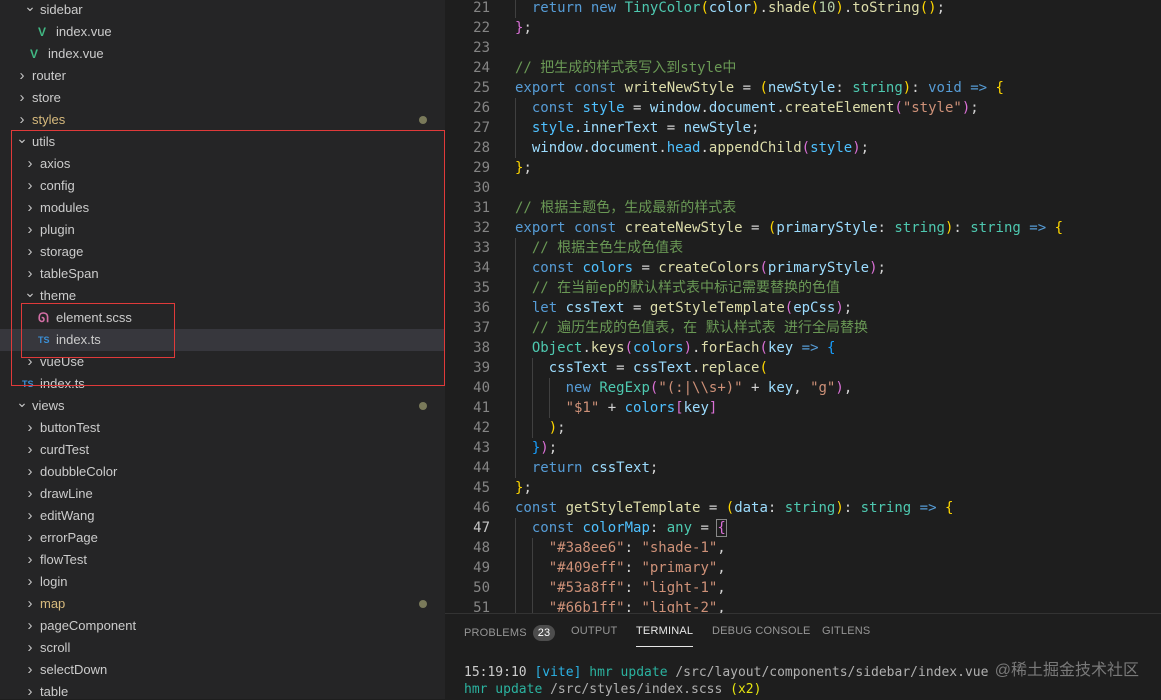  Describe the element at coordinates (594, 631) in the screenshot. I see `tab-output: OUTPUT` at that location.